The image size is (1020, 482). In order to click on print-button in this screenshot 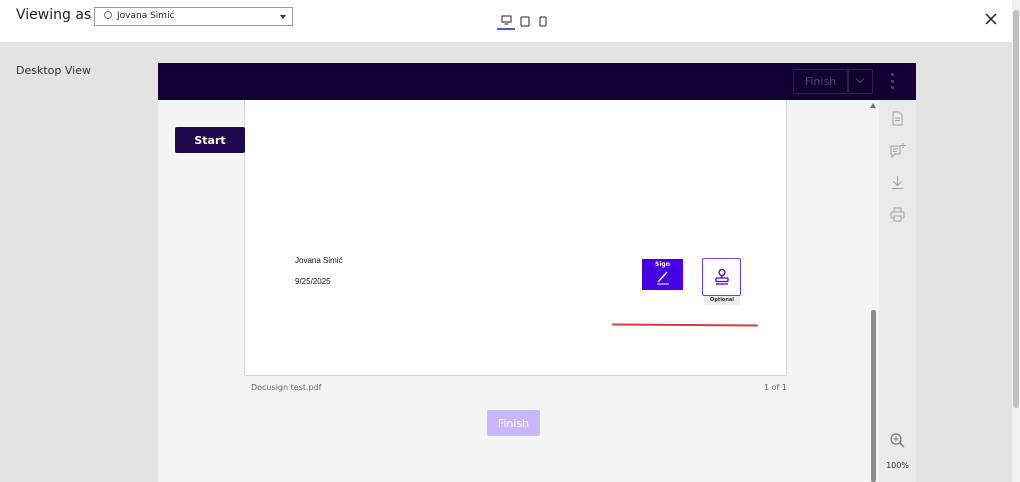, I will do `click(897, 214)`.